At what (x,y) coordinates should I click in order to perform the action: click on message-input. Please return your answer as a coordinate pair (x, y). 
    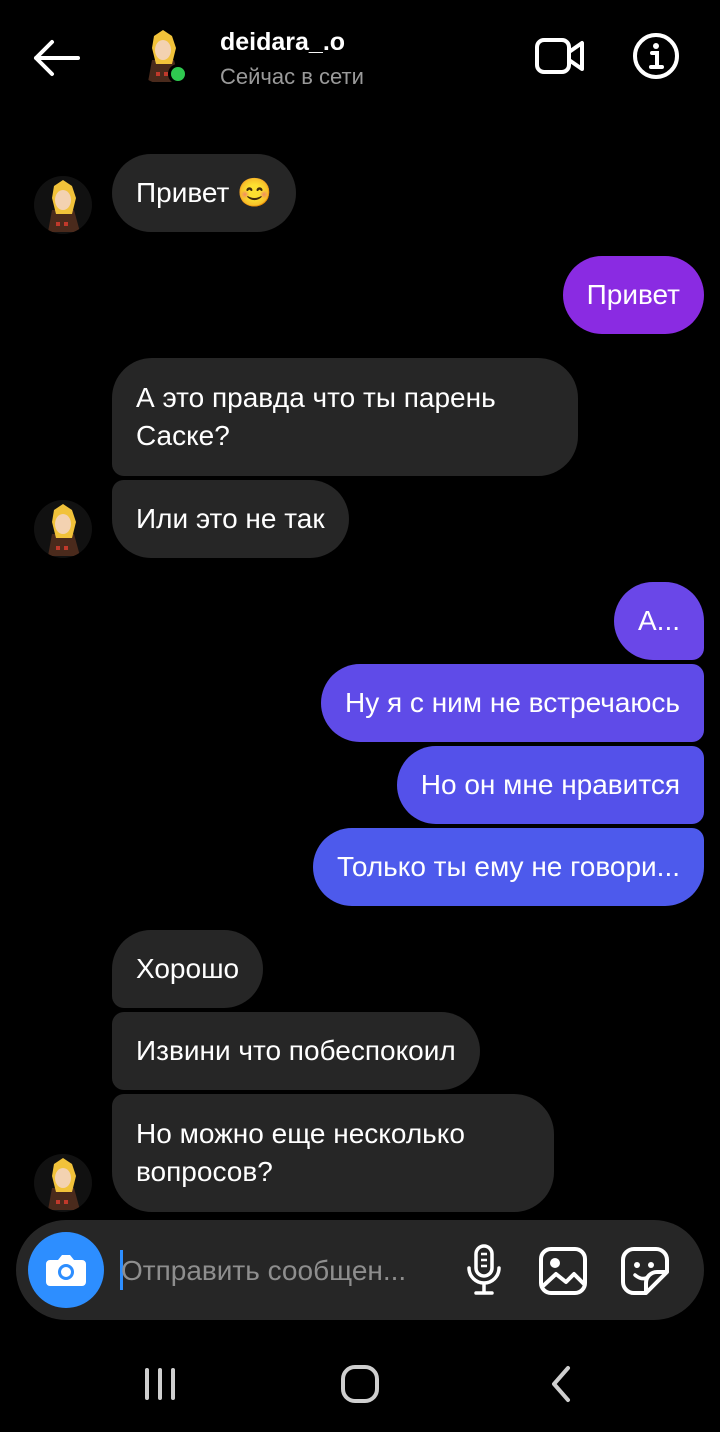
    Looking at the image, I should click on (286, 1271).